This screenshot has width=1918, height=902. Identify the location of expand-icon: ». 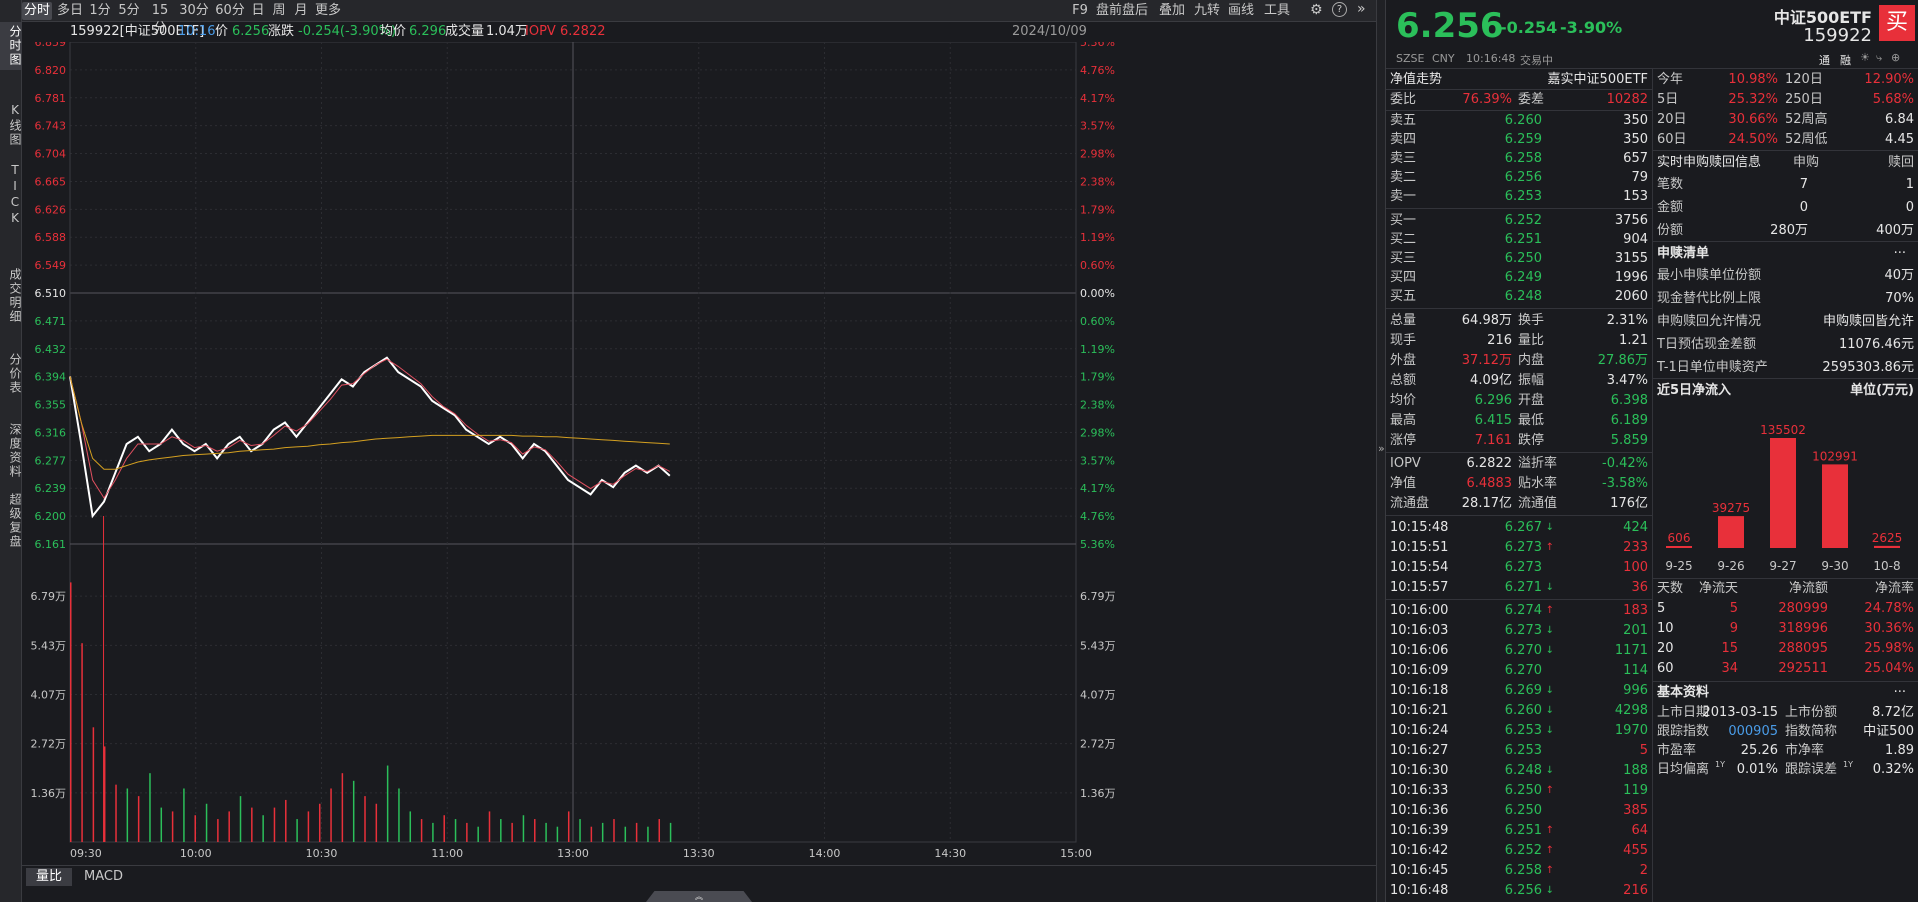
(1361, 9).